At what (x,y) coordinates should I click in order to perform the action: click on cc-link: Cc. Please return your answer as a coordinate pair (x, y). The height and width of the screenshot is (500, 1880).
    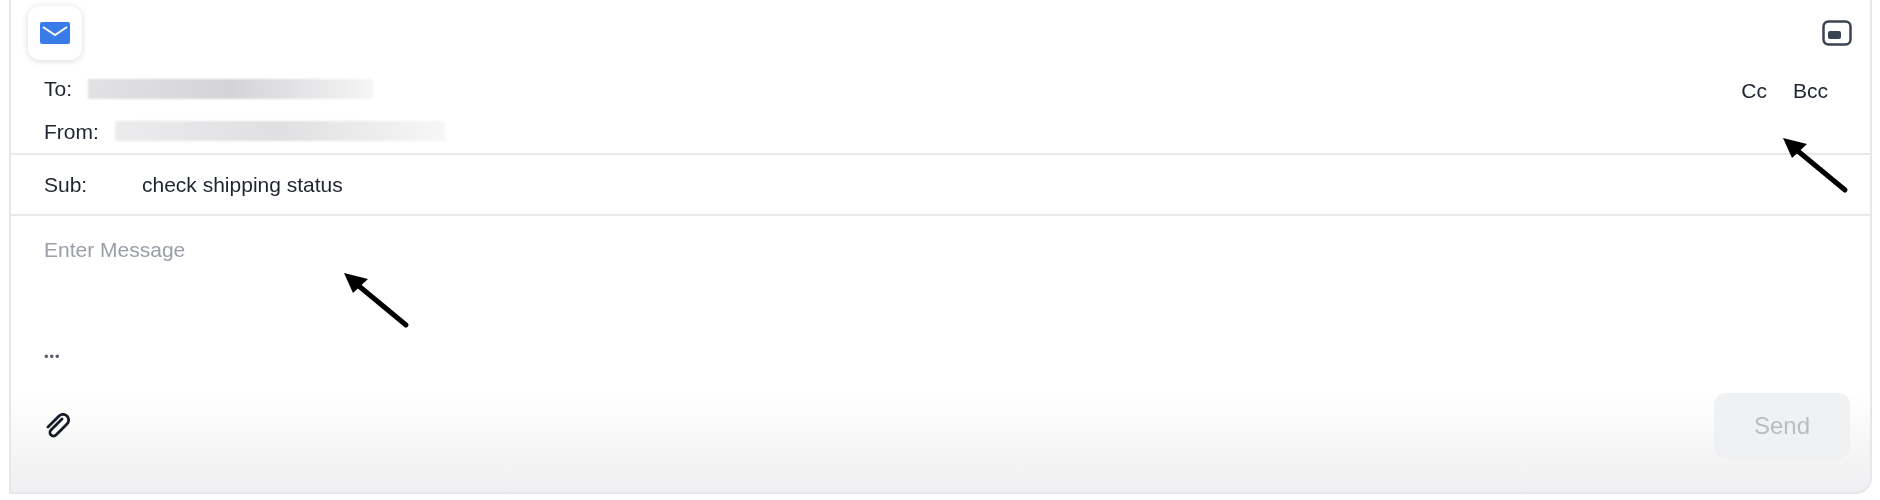
    Looking at the image, I should click on (1754, 114).